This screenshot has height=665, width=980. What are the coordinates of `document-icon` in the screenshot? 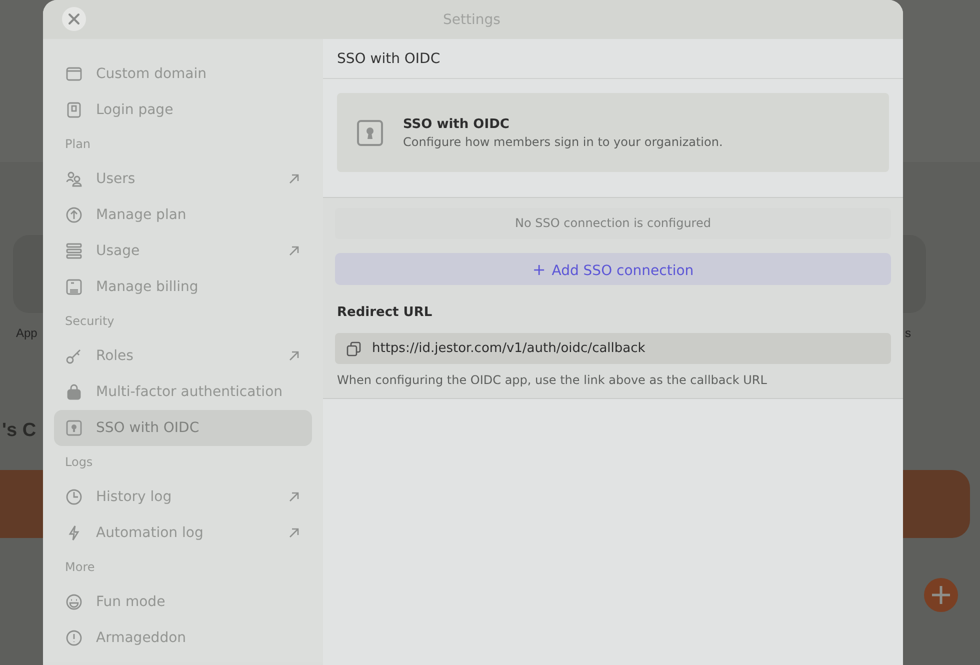 It's located at (74, 110).